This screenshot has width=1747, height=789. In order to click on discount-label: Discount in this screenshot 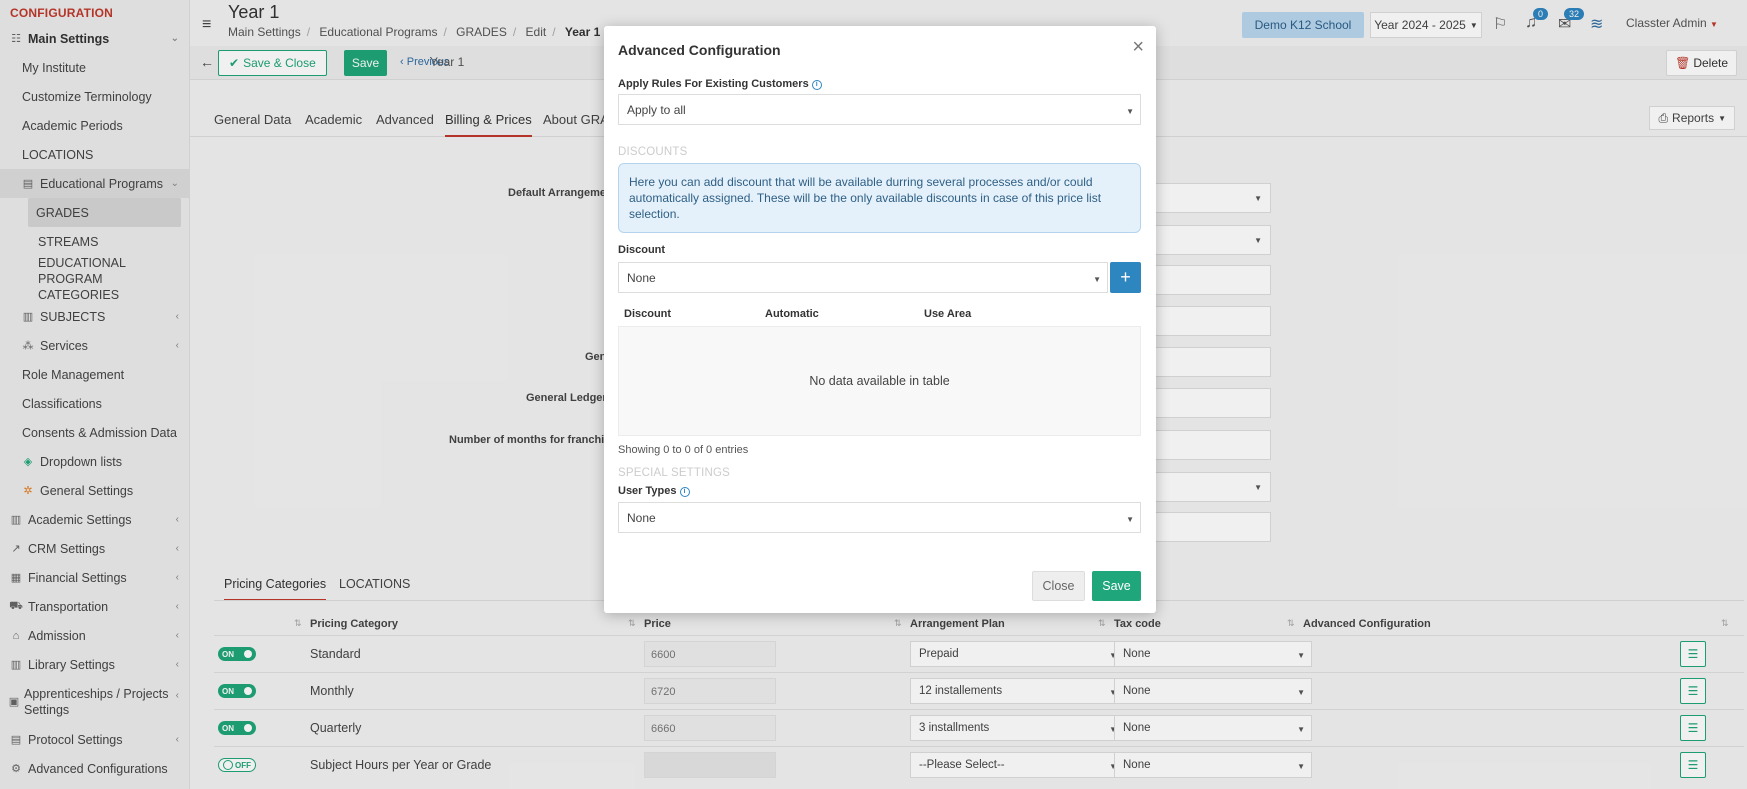, I will do `click(642, 250)`.